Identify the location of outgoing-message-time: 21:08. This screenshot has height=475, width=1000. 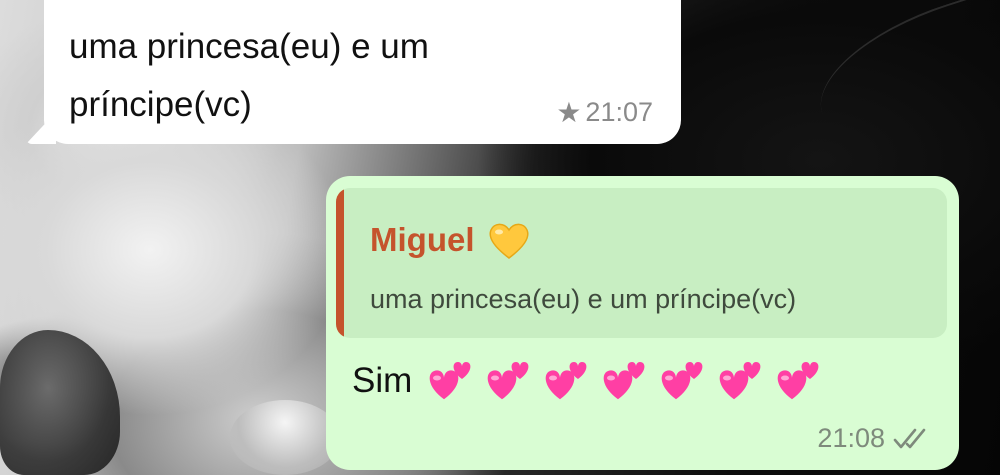
(851, 438).